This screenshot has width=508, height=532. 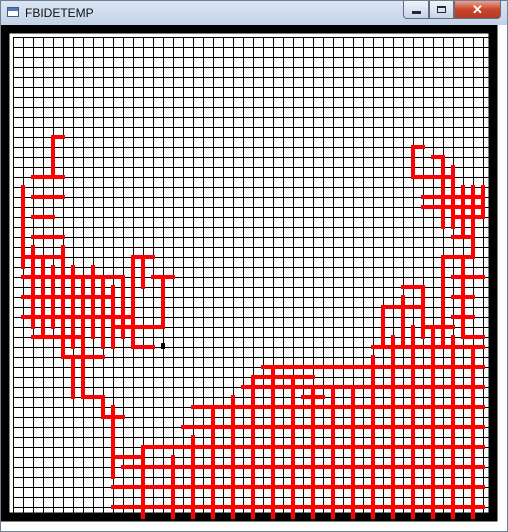 I want to click on title-bar: FBIDETEMP ✕, so click(x=254, y=13).